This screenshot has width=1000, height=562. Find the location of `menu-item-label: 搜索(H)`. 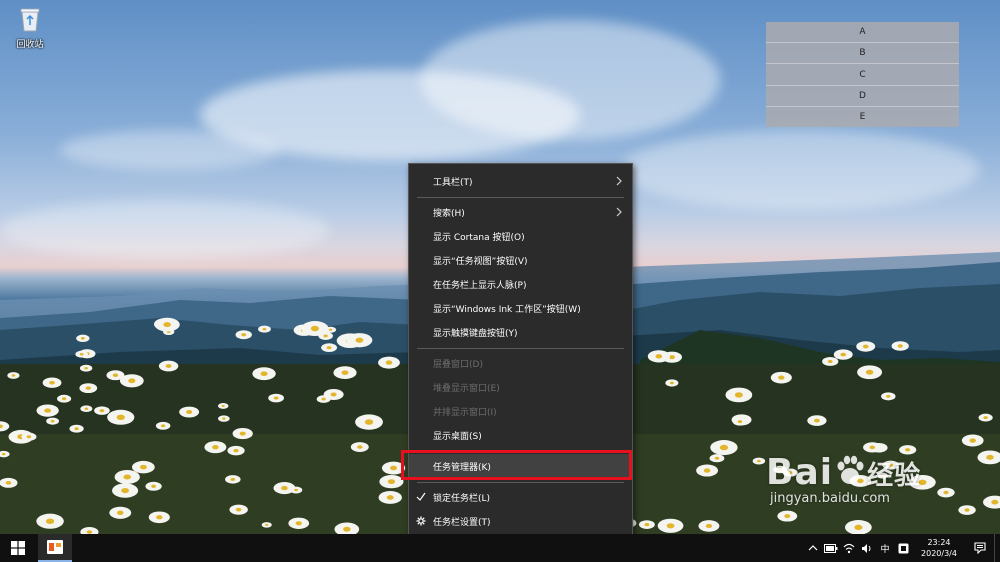

menu-item-label: 搜索(H) is located at coordinates (449, 213).